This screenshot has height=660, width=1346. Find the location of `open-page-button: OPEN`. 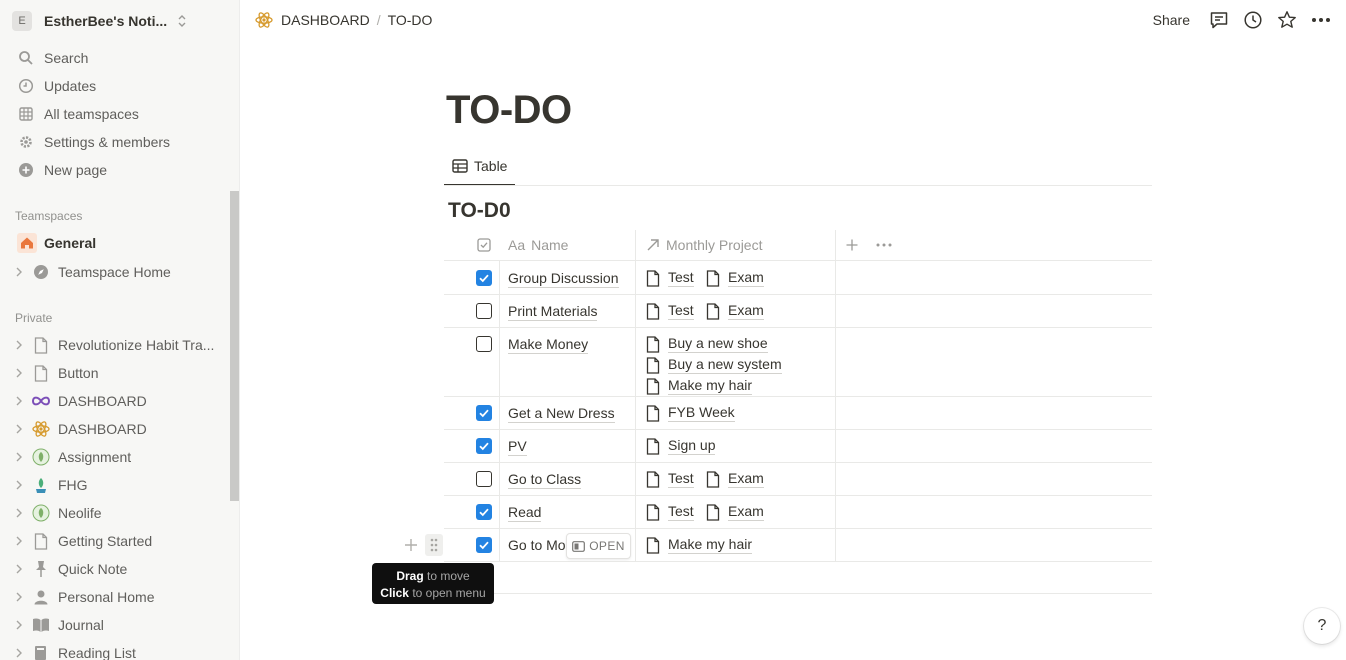

open-page-button: OPEN is located at coordinates (598, 546).